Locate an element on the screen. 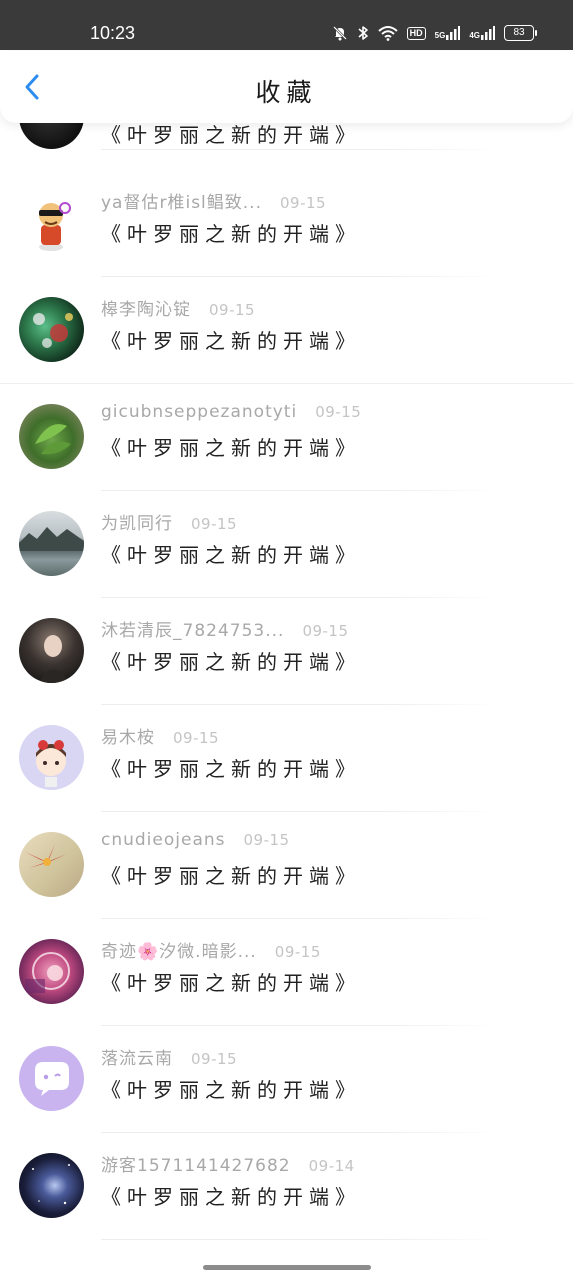 This screenshot has height=1280, width=573. user-name: gicubnseppezanotyti is located at coordinates (199, 412).